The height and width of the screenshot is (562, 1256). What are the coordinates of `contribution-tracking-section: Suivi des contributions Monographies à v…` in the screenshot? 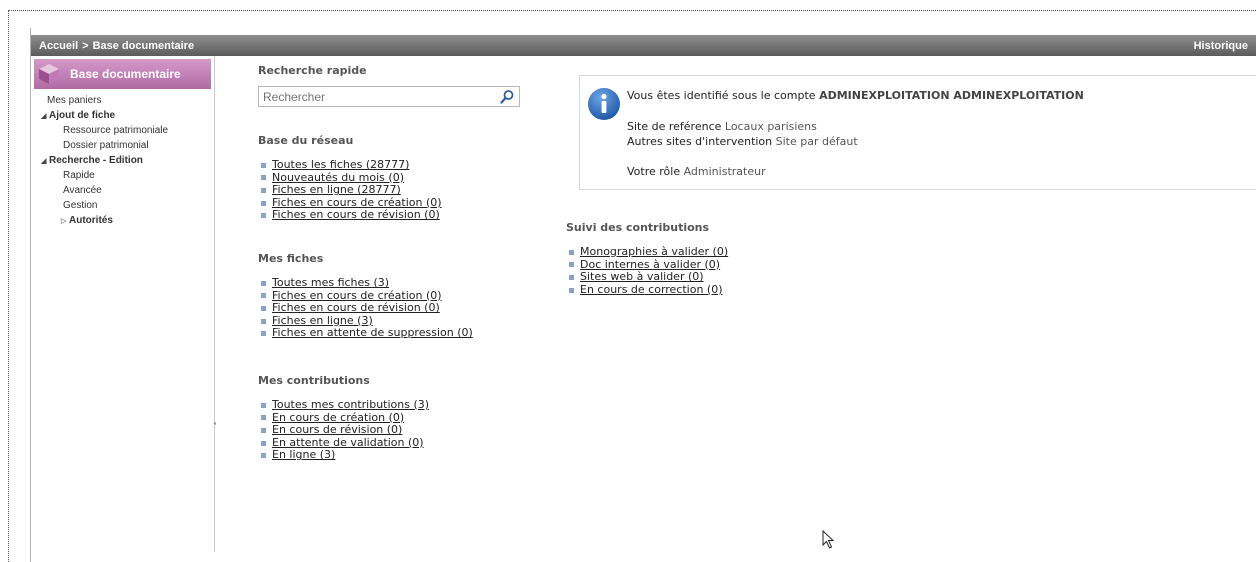 It's located at (766, 258).